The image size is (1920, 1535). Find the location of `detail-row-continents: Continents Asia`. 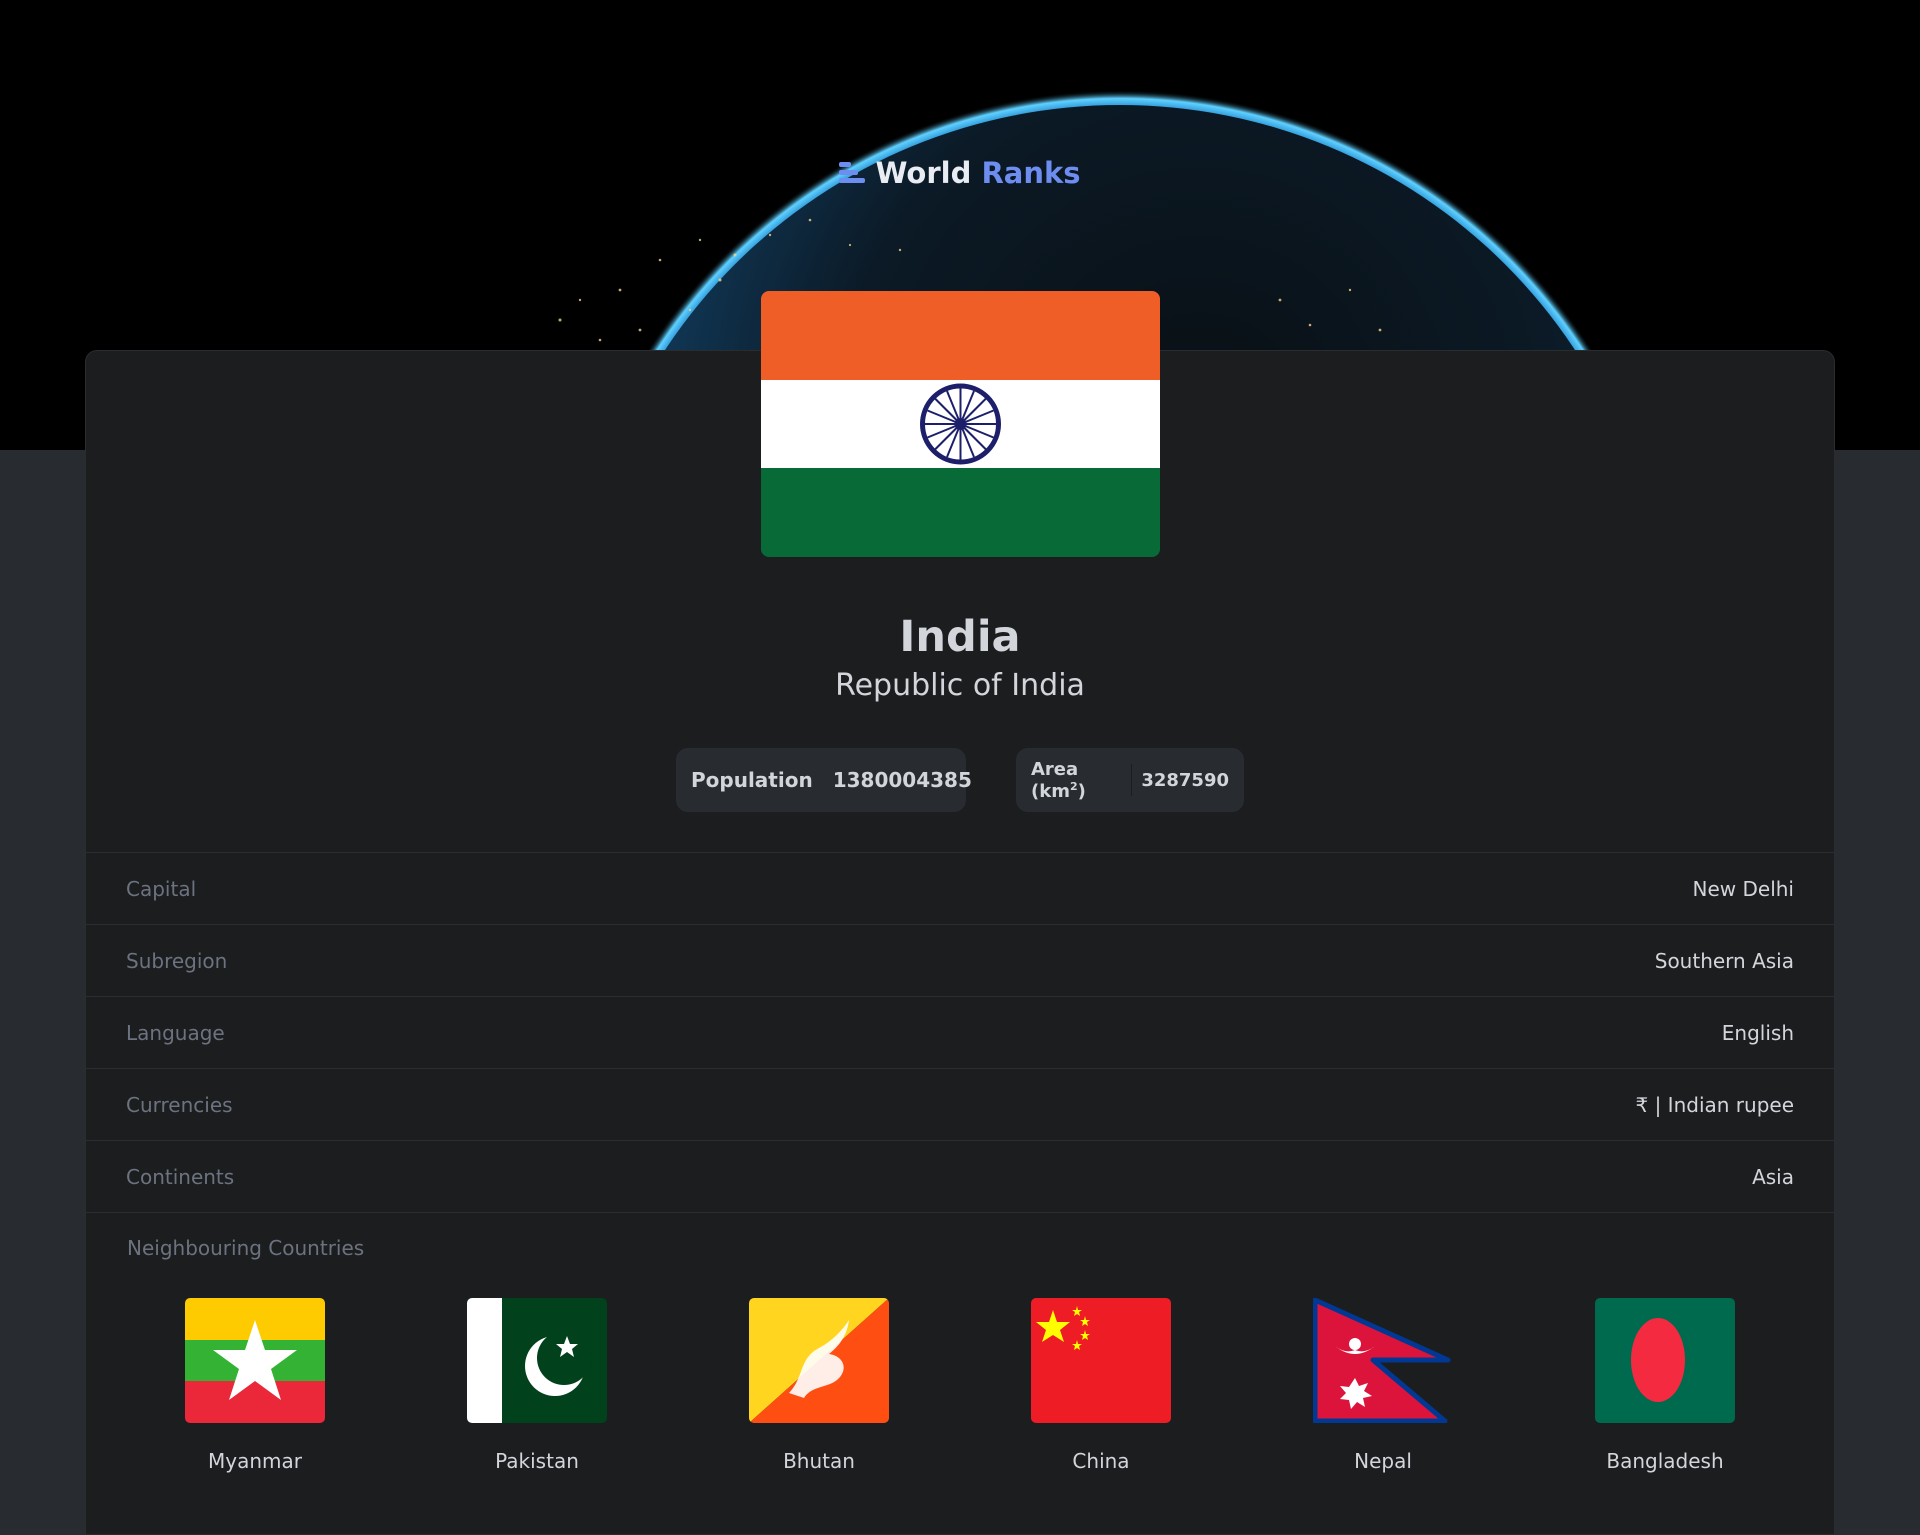

detail-row-continents: Continents Asia is located at coordinates (960, 1176).